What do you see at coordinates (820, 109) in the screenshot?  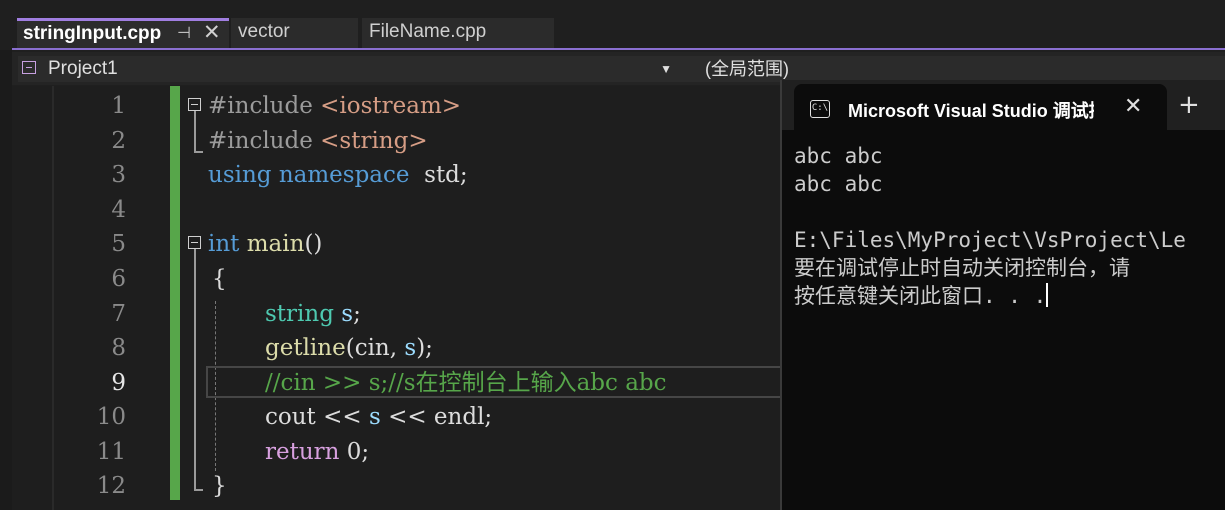 I see `terminal-icon: C:\` at bounding box center [820, 109].